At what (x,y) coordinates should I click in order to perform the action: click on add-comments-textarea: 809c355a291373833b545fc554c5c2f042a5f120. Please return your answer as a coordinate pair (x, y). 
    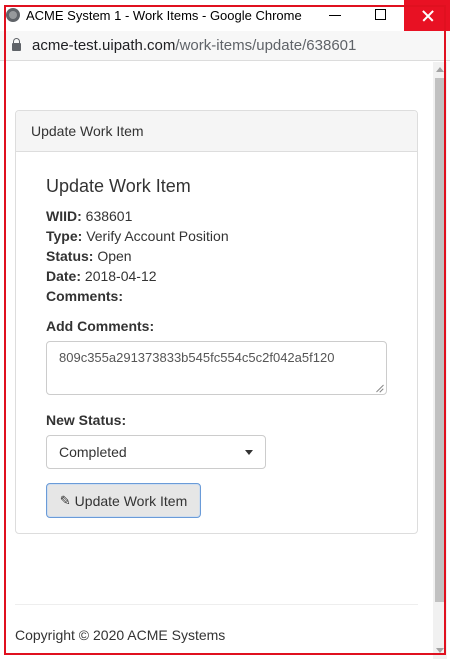
    Looking at the image, I should click on (216, 368).